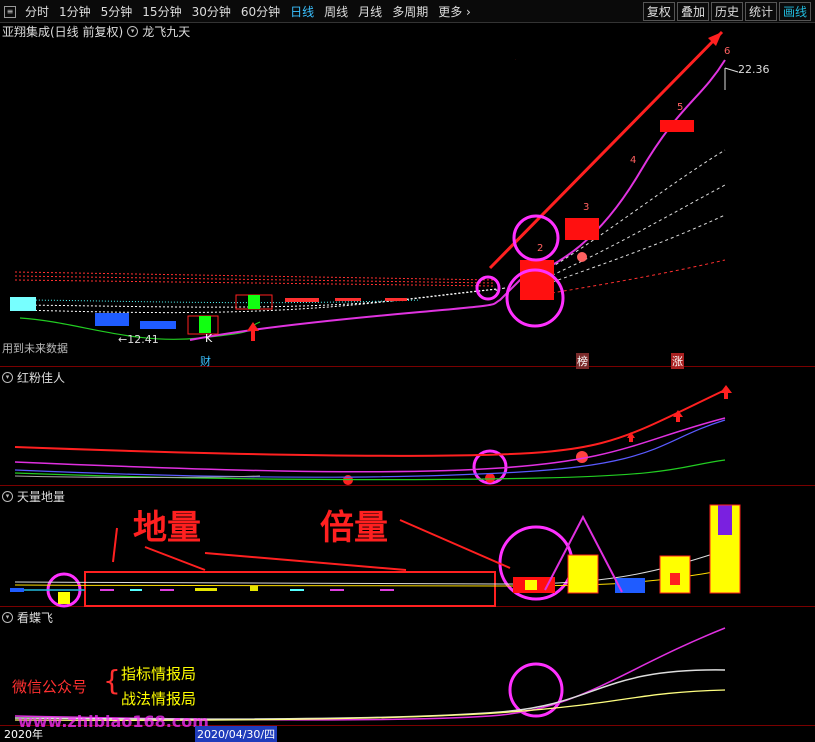  I want to click on tag-bang: 榜, so click(582, 361).